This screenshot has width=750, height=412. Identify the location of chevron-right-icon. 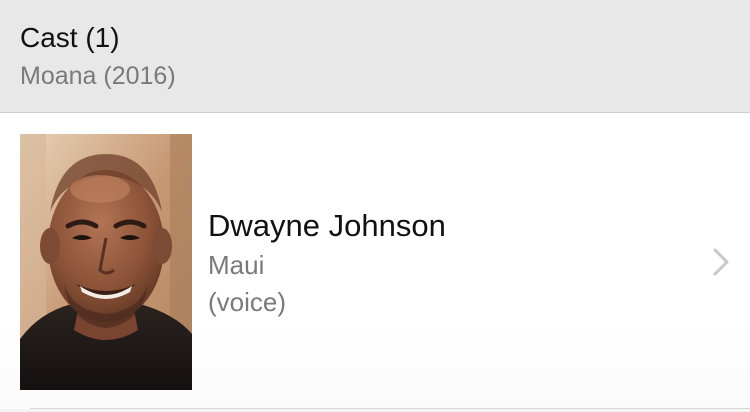
(721, 262).